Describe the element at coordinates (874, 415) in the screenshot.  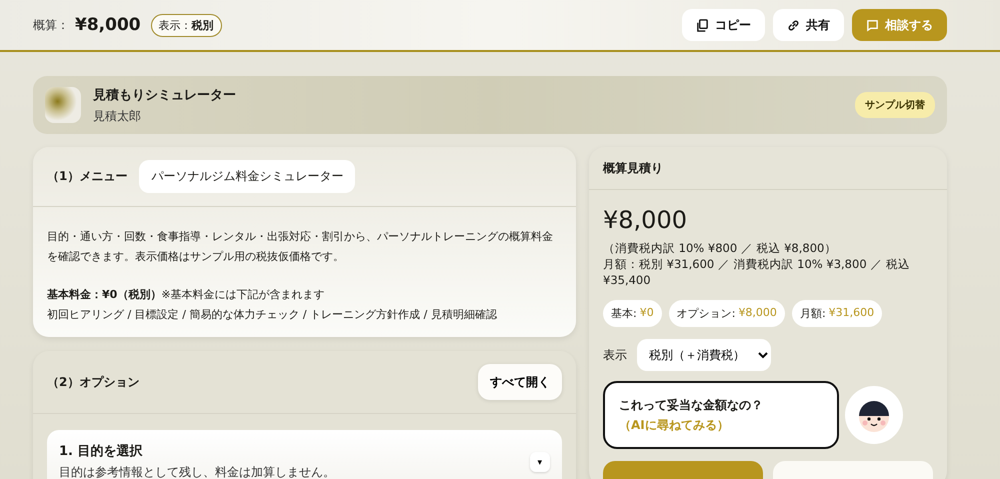
I see `character-avatar-icon` at that location.